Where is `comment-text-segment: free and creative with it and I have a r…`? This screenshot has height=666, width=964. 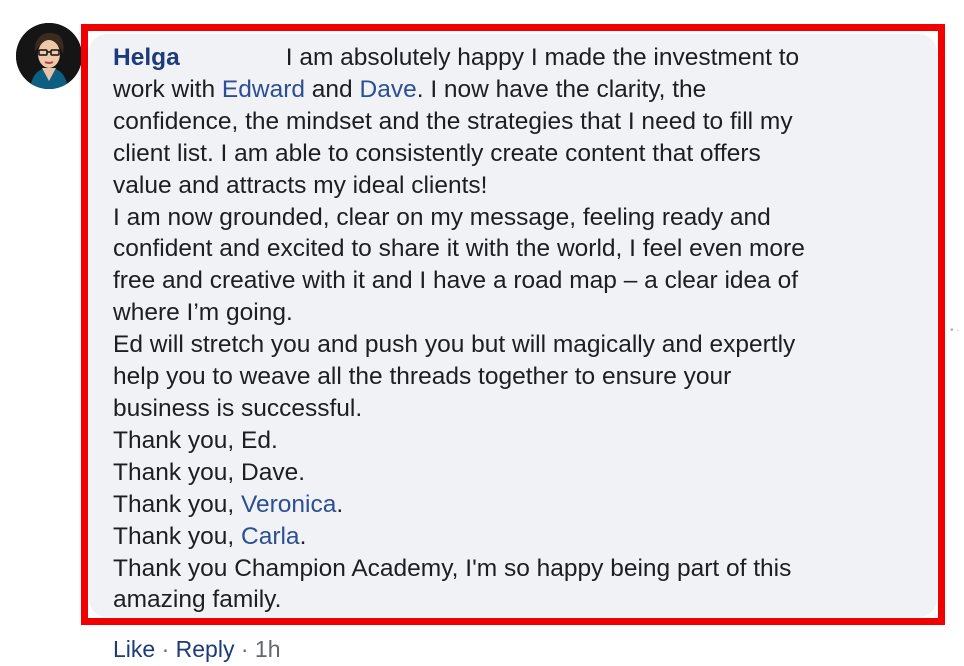 comment-text-segment: free and creative with it and I have a r… is located at coordinates (456, 281).